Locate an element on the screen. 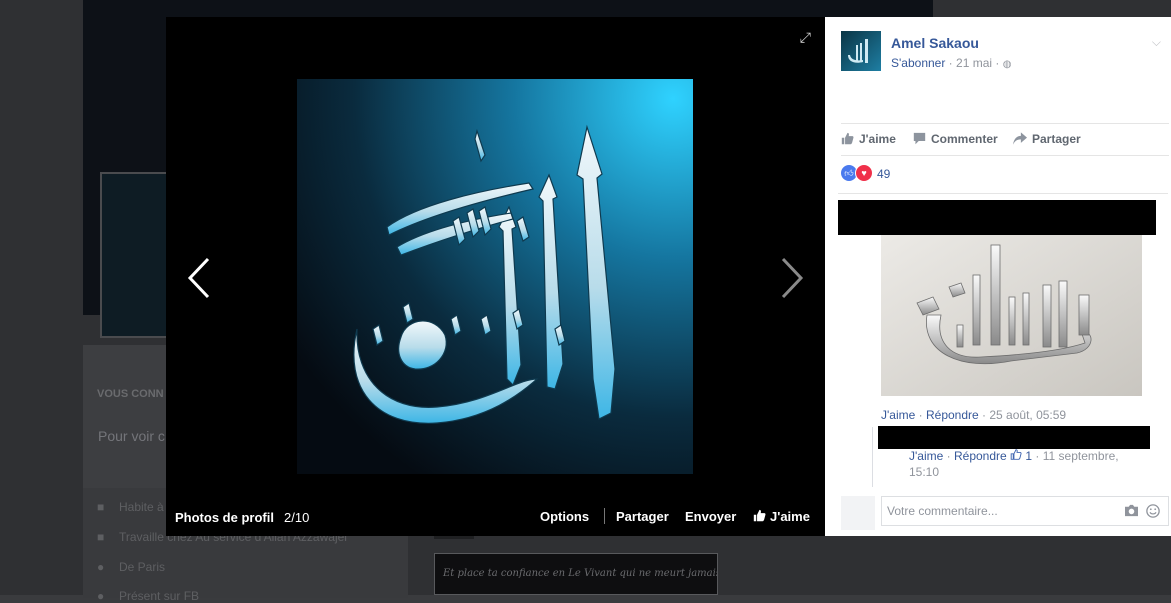 This screenshot has height=603, width=1171. author-avatar is located at coordinates (861, 51).